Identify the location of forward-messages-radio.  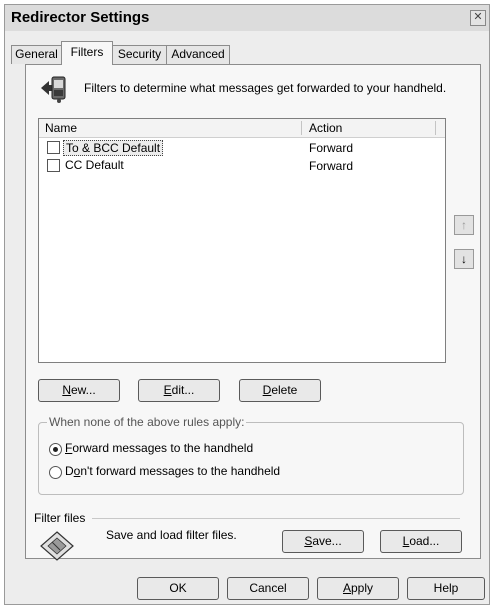
(55, 449).